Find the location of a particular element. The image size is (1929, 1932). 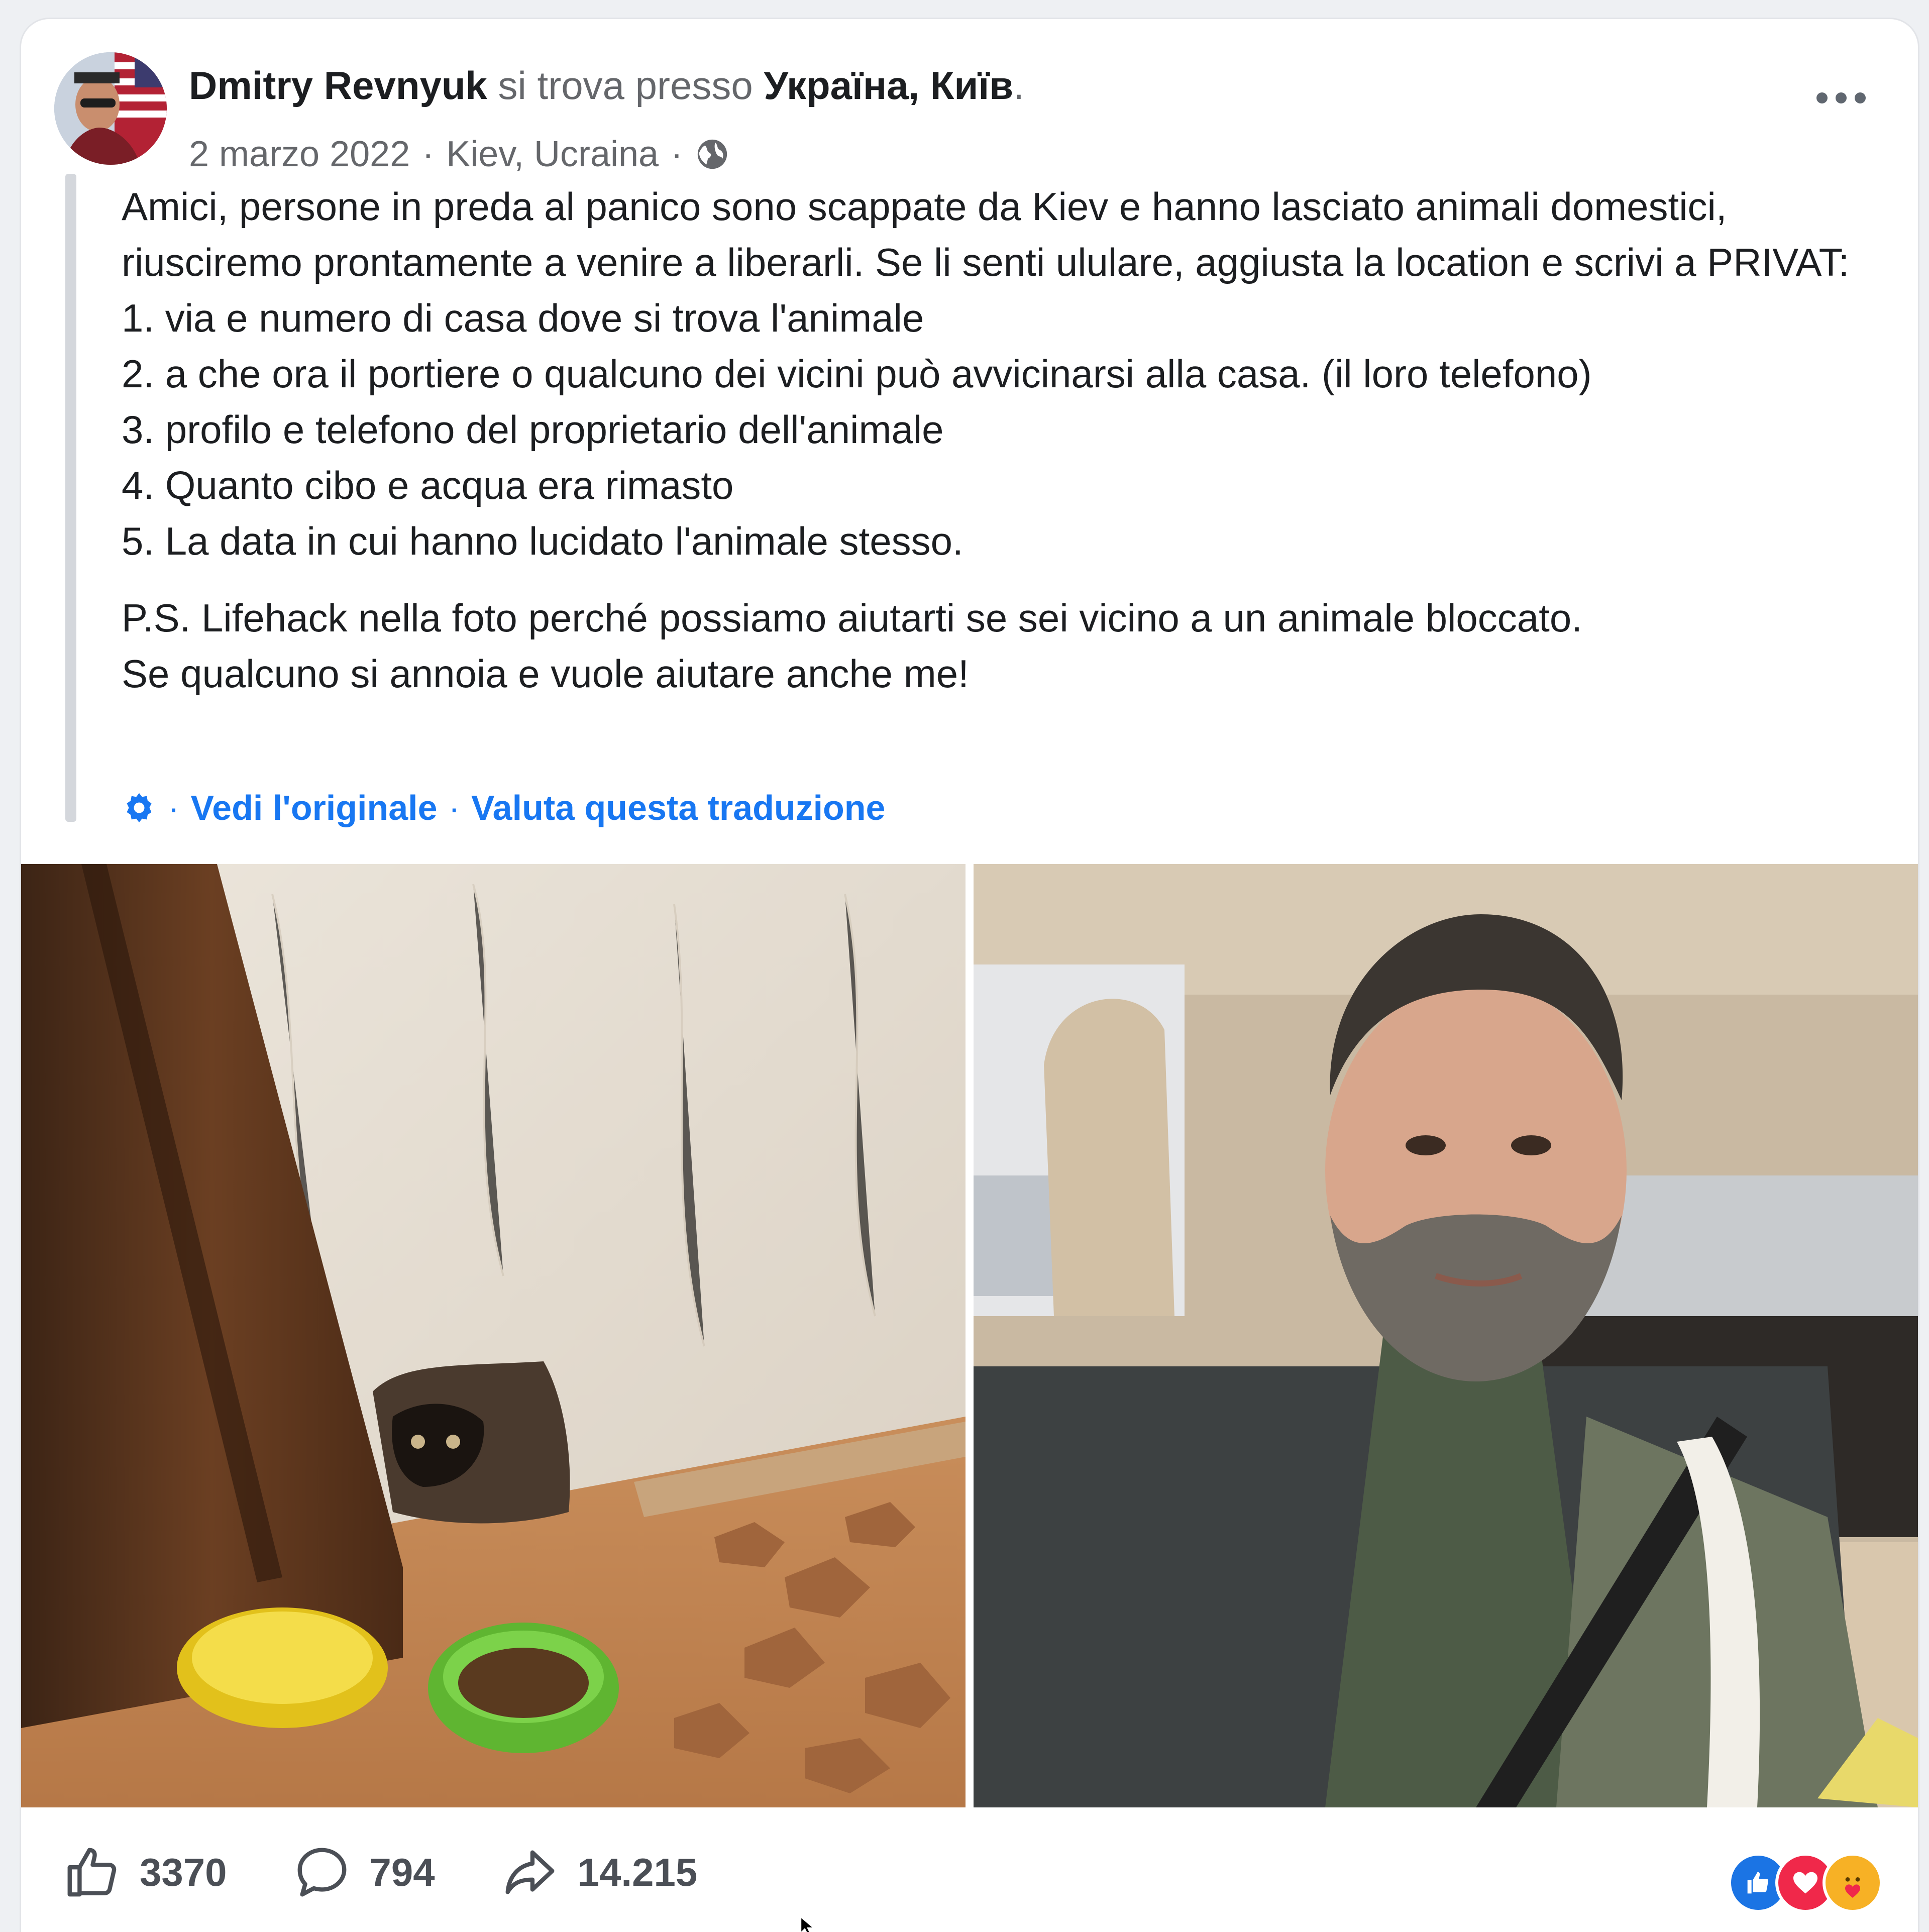

share-button: 14.215 is located at coordinates (599, 1872).